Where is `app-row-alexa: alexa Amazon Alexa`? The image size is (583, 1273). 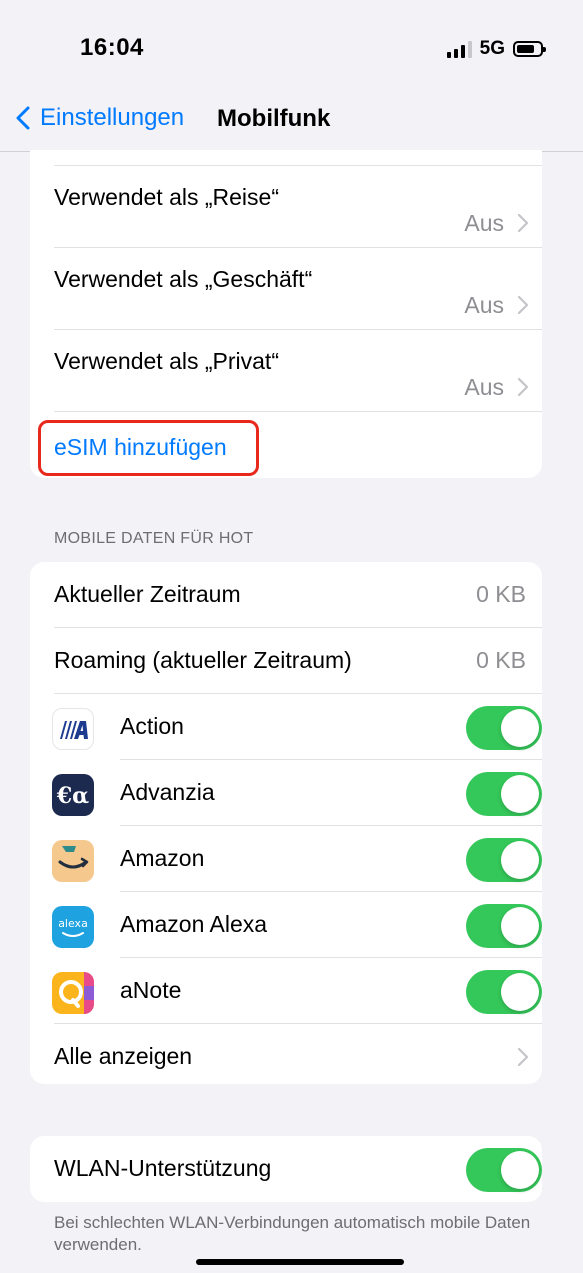
app-row-alexa: alexa Amazon Alexa is located at coordinates (286, 925).